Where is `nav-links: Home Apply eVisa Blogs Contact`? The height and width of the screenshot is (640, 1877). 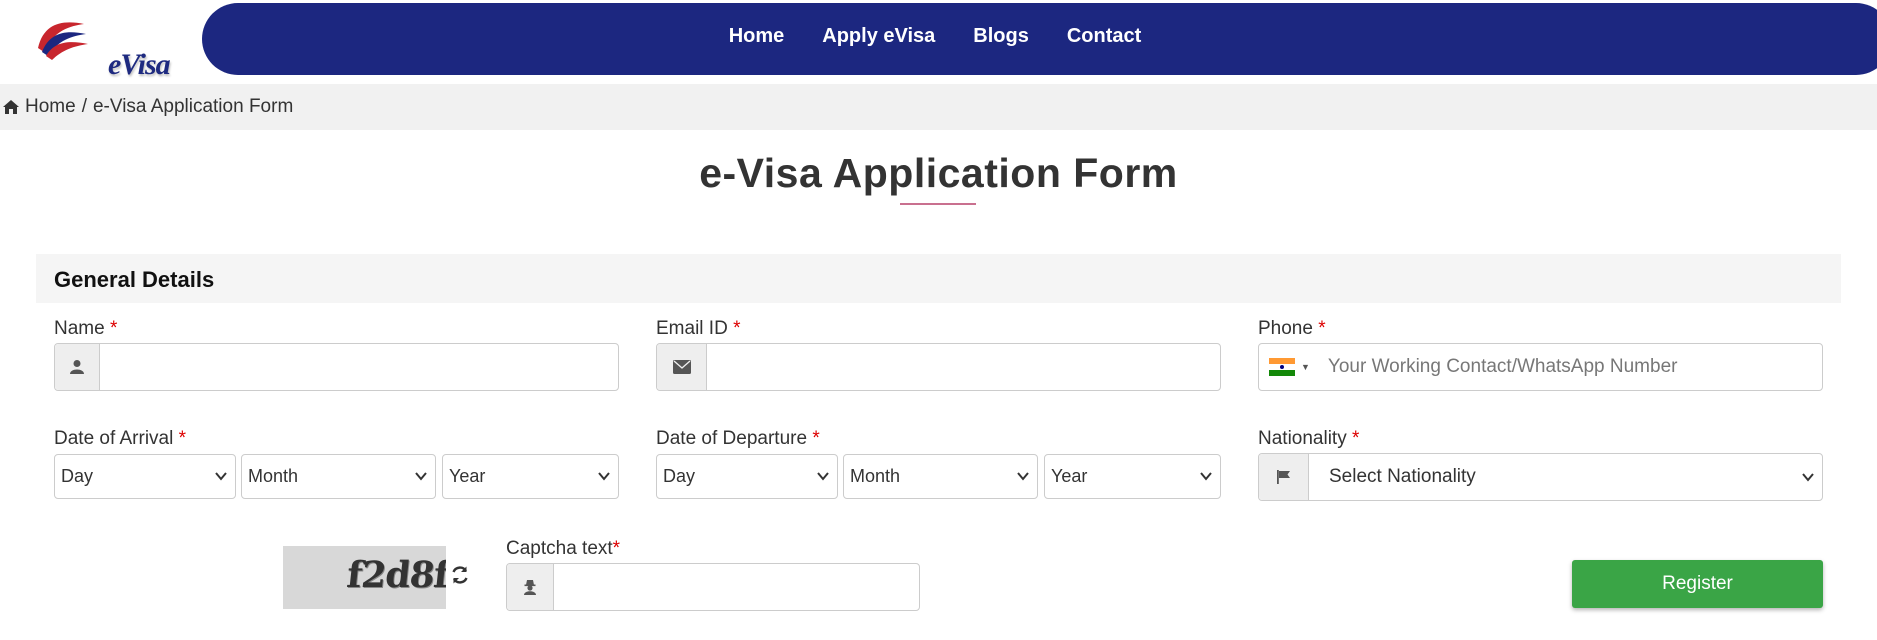 nav-links: Home Apply eVisa Blogs Contact is located at coordinates (837, 36).